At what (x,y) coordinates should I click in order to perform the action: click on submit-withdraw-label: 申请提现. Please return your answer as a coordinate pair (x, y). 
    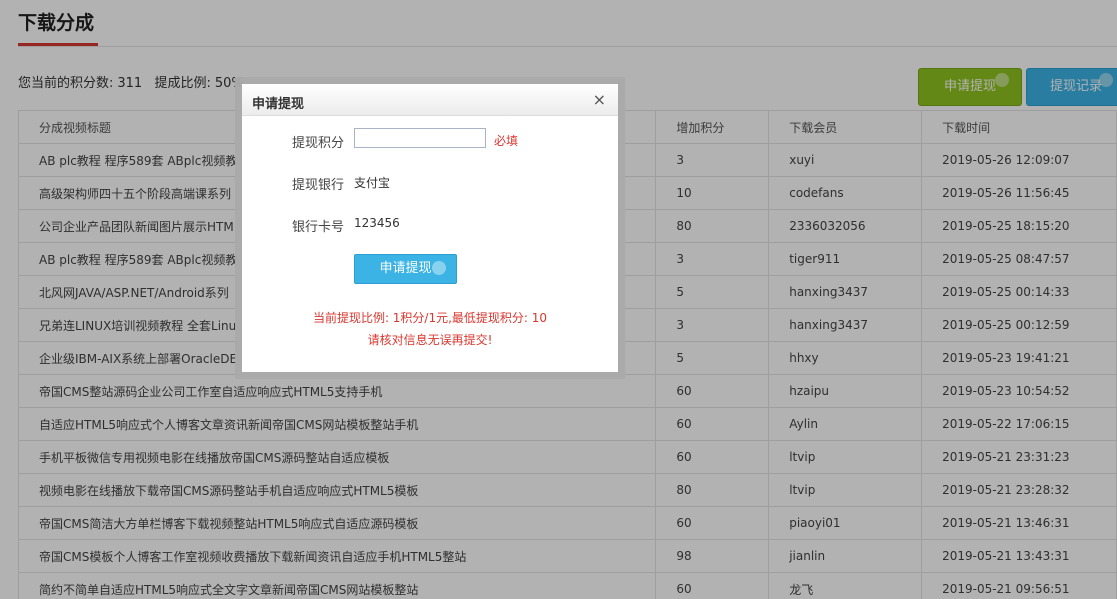
    Looking at the image, I should click on (405, 268).